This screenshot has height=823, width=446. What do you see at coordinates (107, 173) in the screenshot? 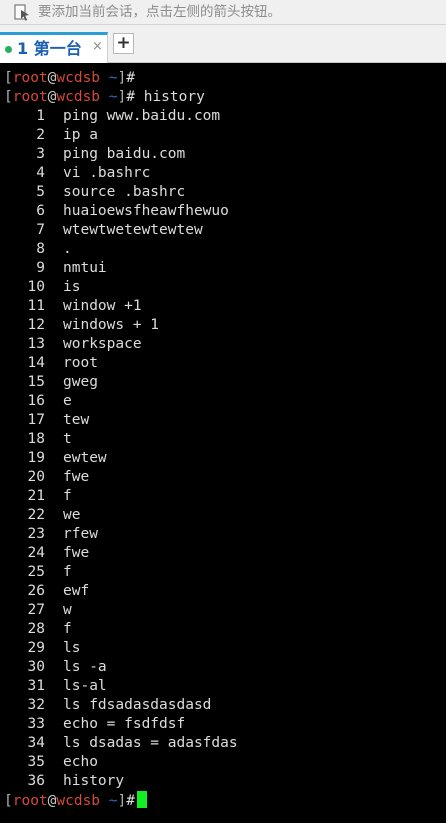
I see `history-command: vi .bashrc` at bounding box center [107, 173].